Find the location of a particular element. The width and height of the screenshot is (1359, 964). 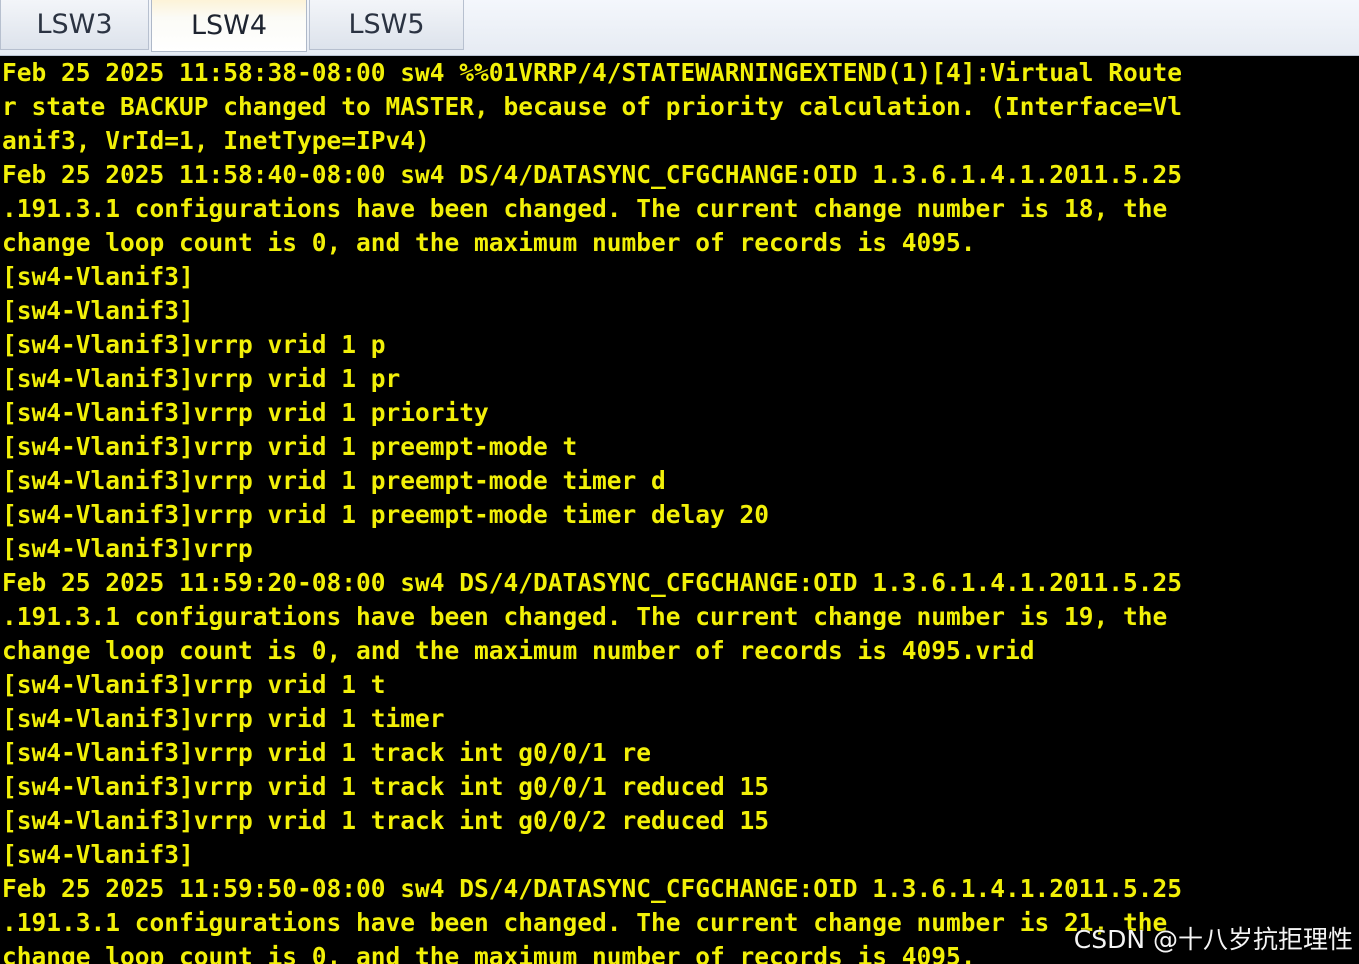

terminal-line: [sw4-Vlanif3]vrrp vrid 1 preempt-mode t is located at coordinates (290, 446).